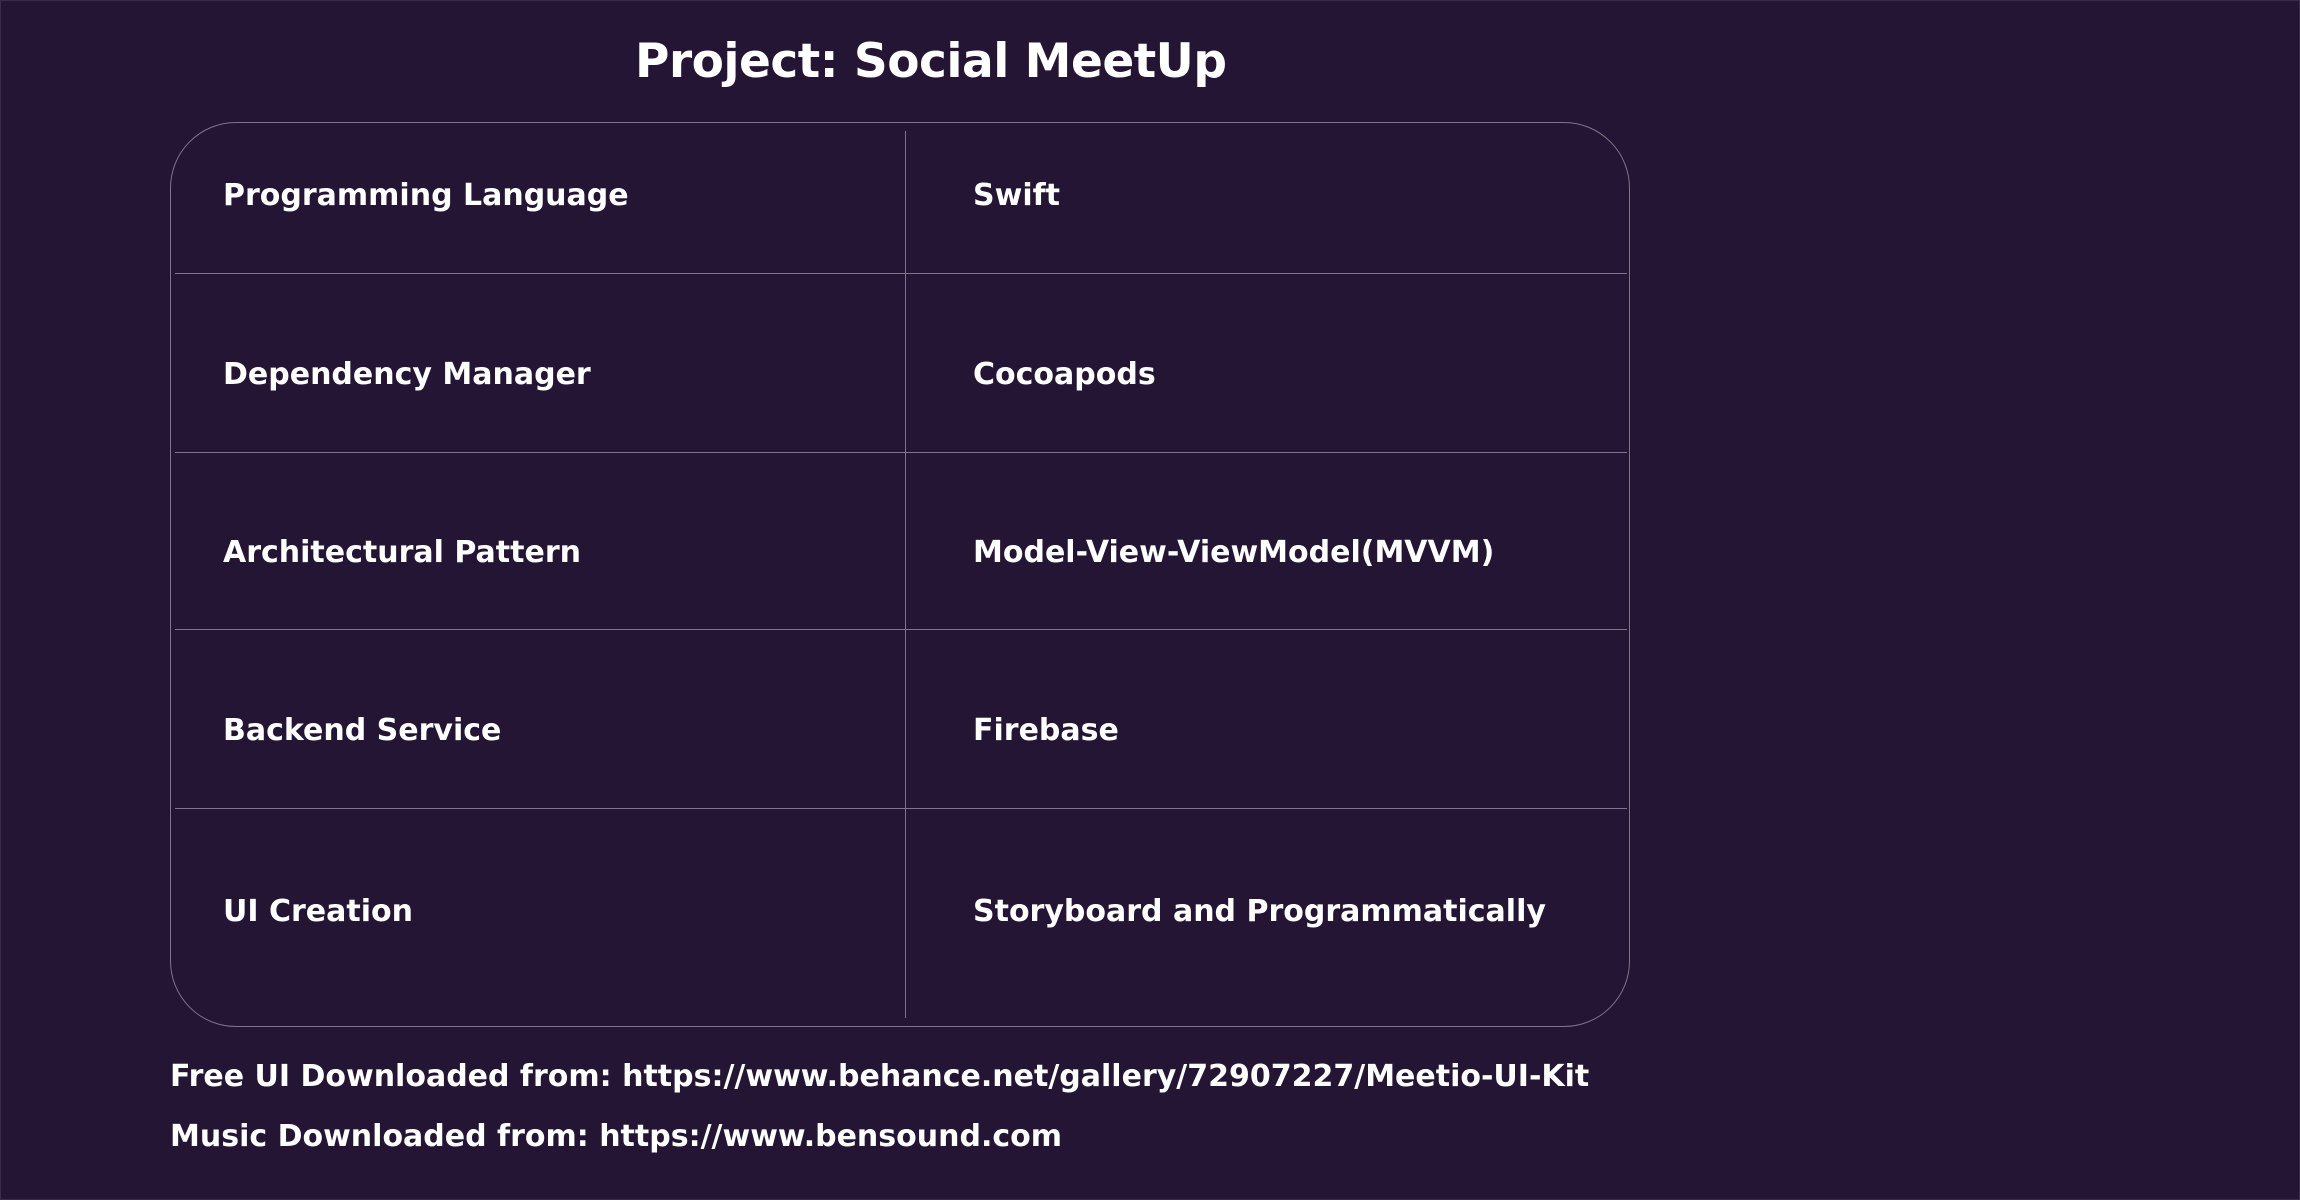  What do you see at coordinates (931, 61) in the screenshot?
I see `page-title: Project: Social MeetUp` at bounding box center [931, 61].